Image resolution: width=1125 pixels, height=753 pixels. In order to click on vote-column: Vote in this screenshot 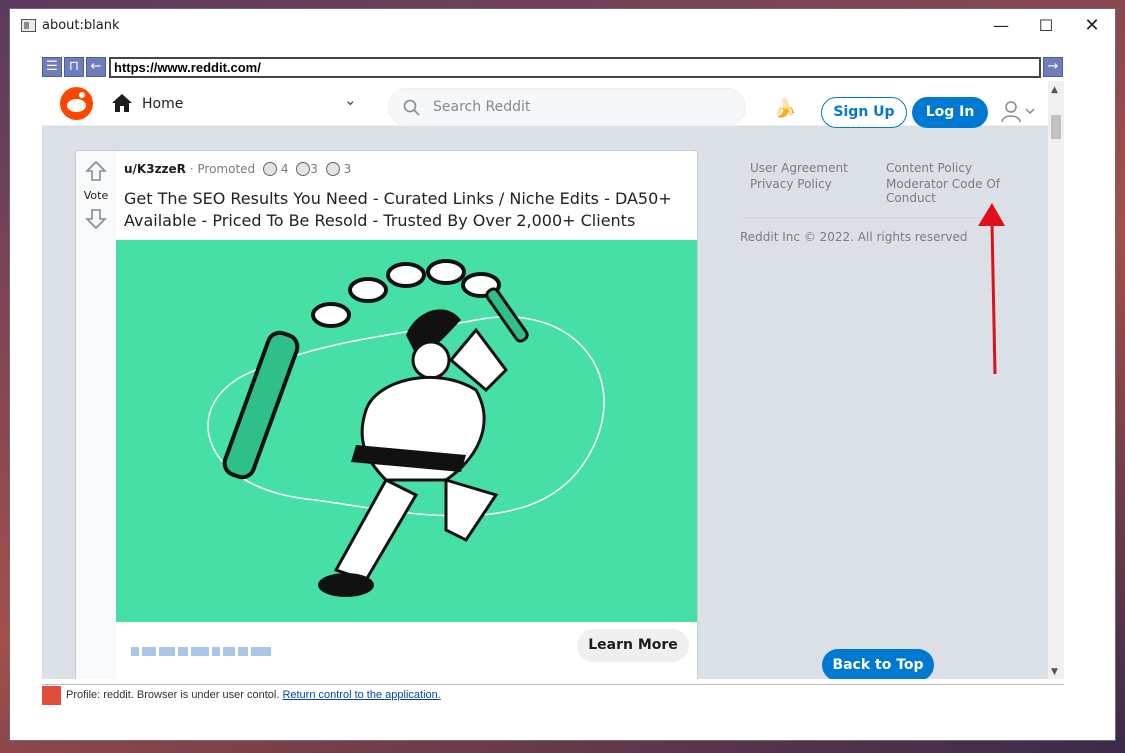, I will do `click(96, 415)`.